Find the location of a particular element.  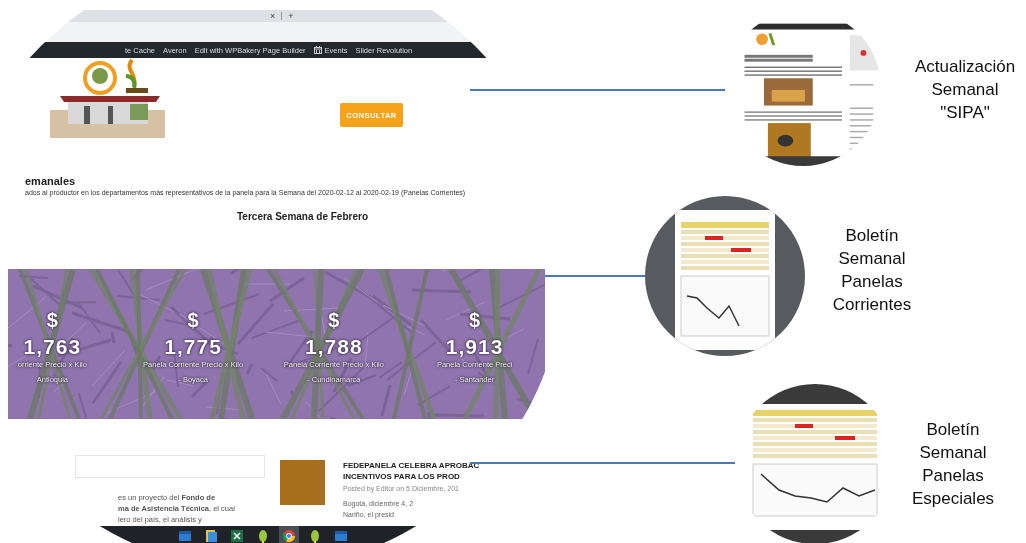

caption: Actualización Semanal "SIPA" is located at coordinates (965, 90).